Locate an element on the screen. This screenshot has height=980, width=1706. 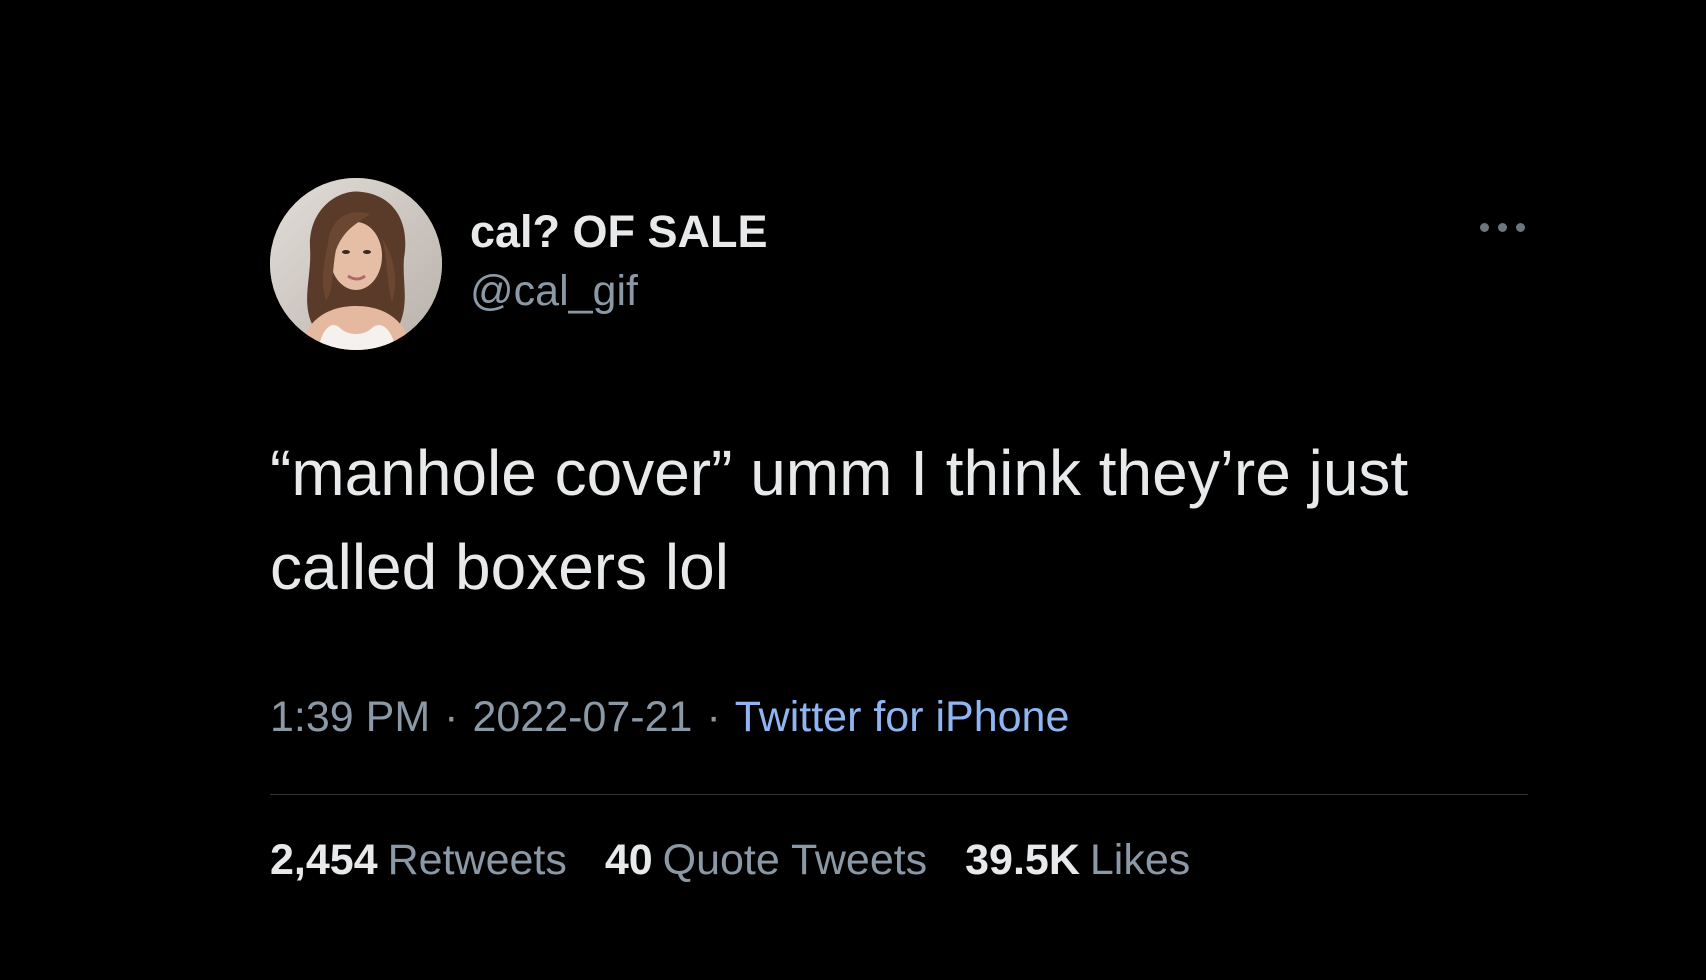
likes-count: 39.5K is located at coordinates (1022, 860).